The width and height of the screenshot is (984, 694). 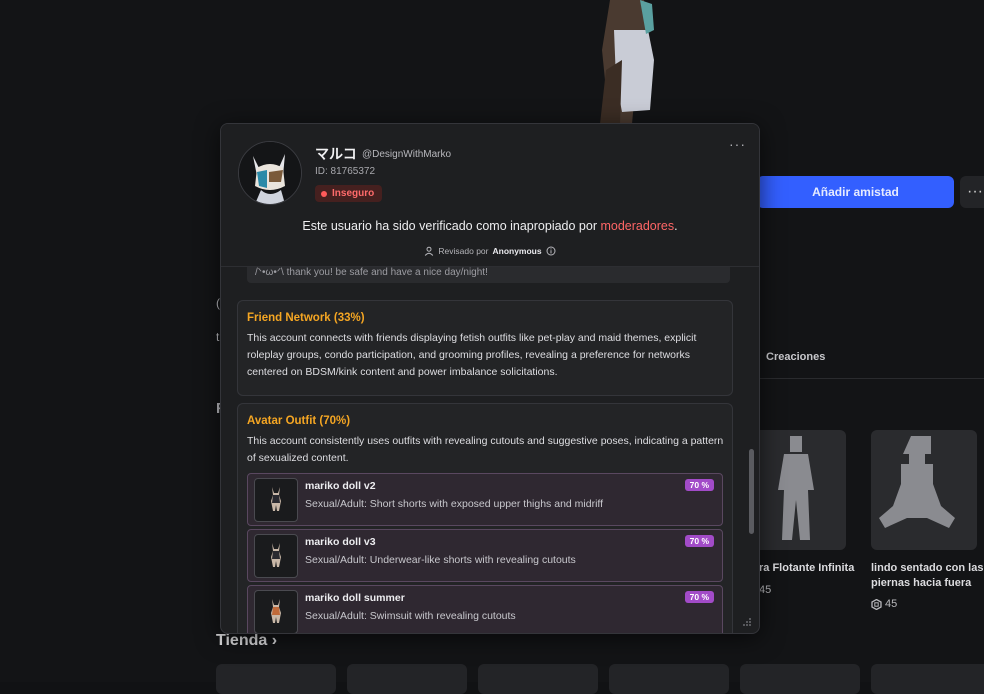 What do you see at coordinates (517, 251) in the screenshot?
I see `reviewer-name: Anonymous` at bounding box center [517, 251].